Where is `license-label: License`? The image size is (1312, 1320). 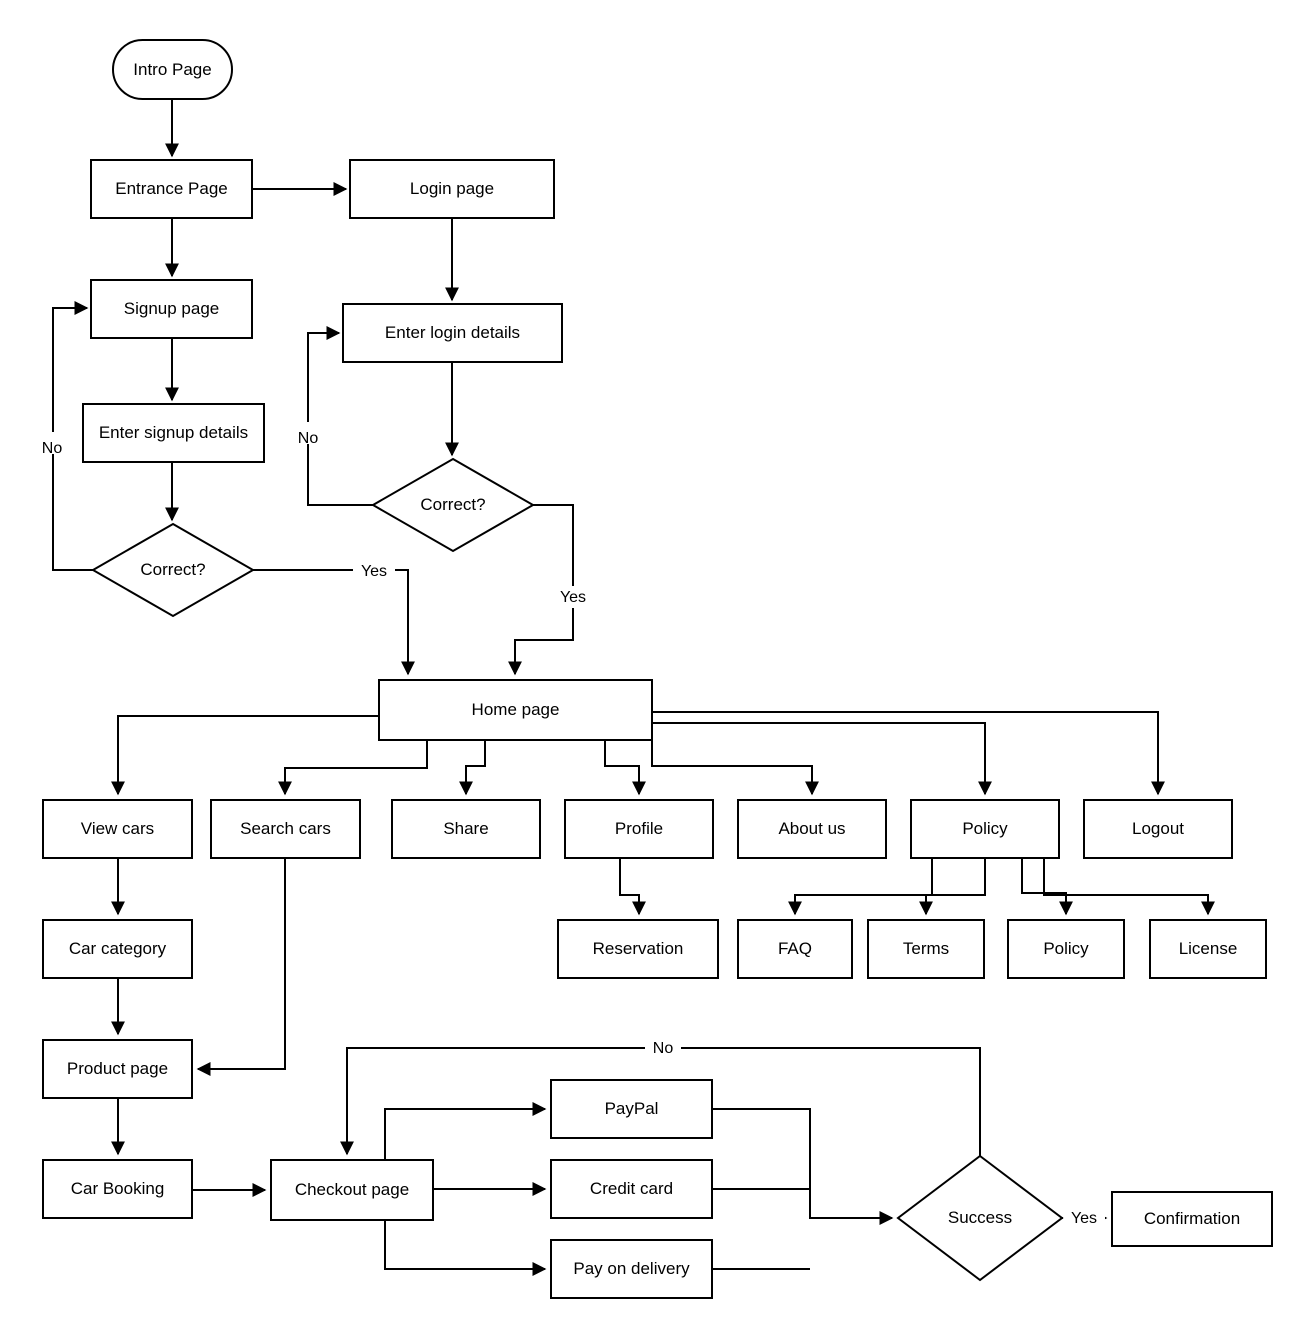
license-label: License is located at coordinates (1208, 948).